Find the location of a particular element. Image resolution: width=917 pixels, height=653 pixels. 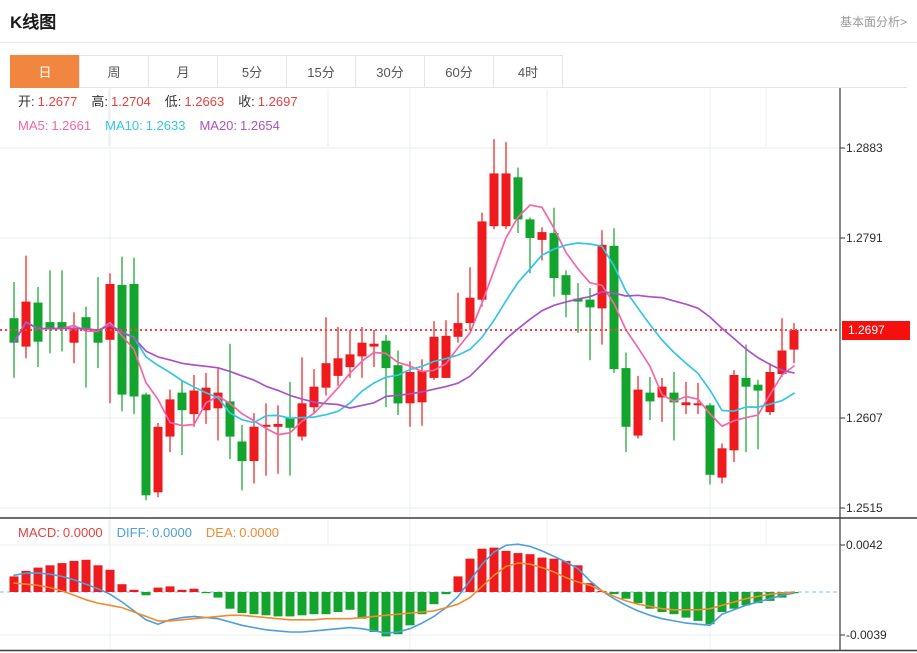

price-tick-label: 1.2515 is located at coordinates (864, 508).